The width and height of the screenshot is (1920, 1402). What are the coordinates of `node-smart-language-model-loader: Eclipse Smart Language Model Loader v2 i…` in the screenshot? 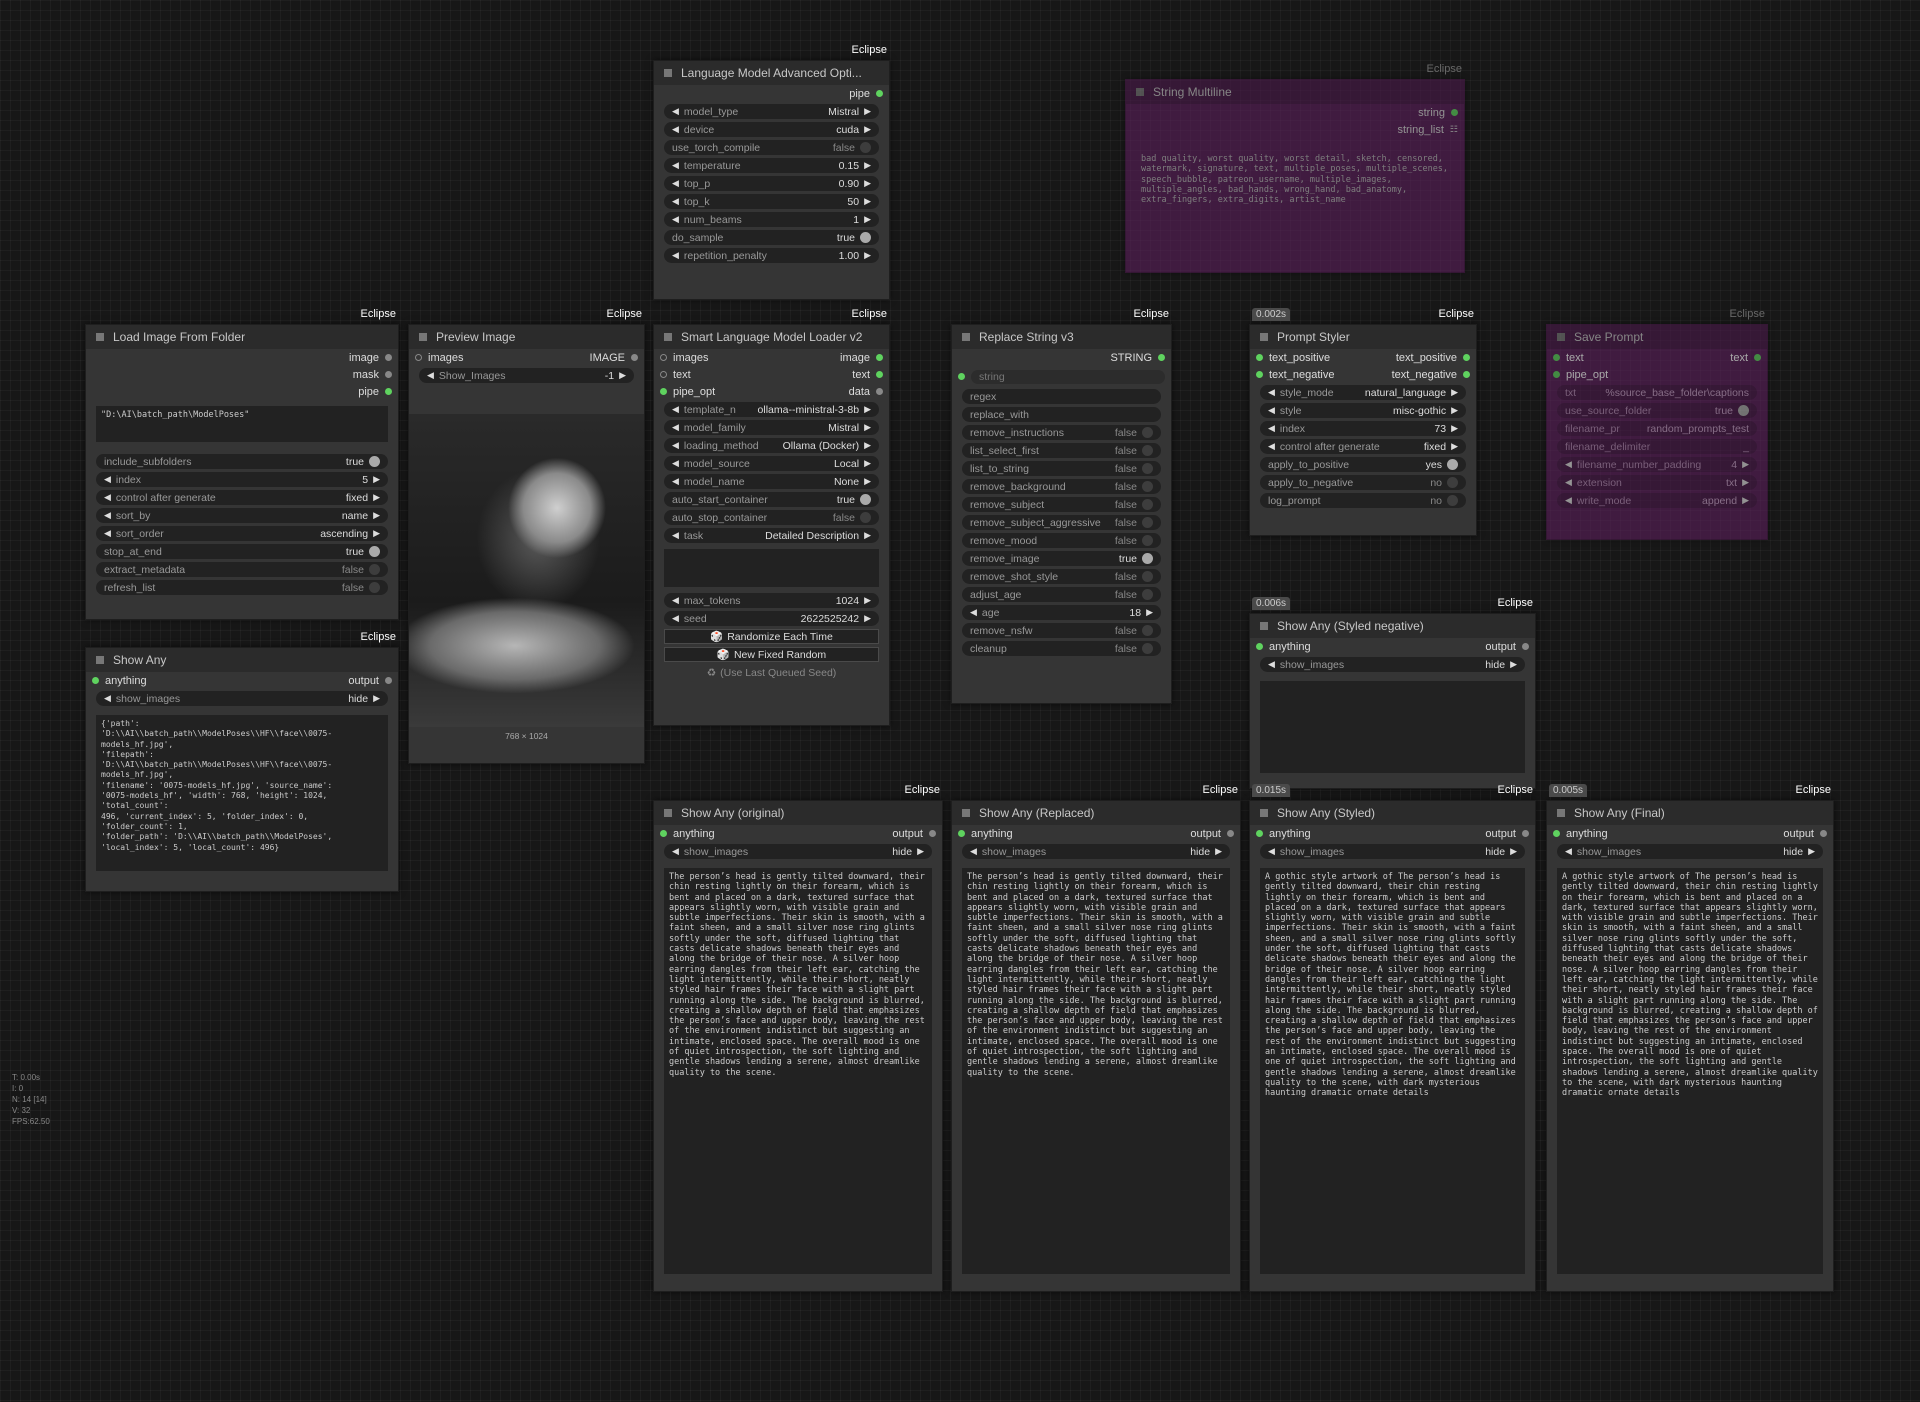 It's located at (771, 517).